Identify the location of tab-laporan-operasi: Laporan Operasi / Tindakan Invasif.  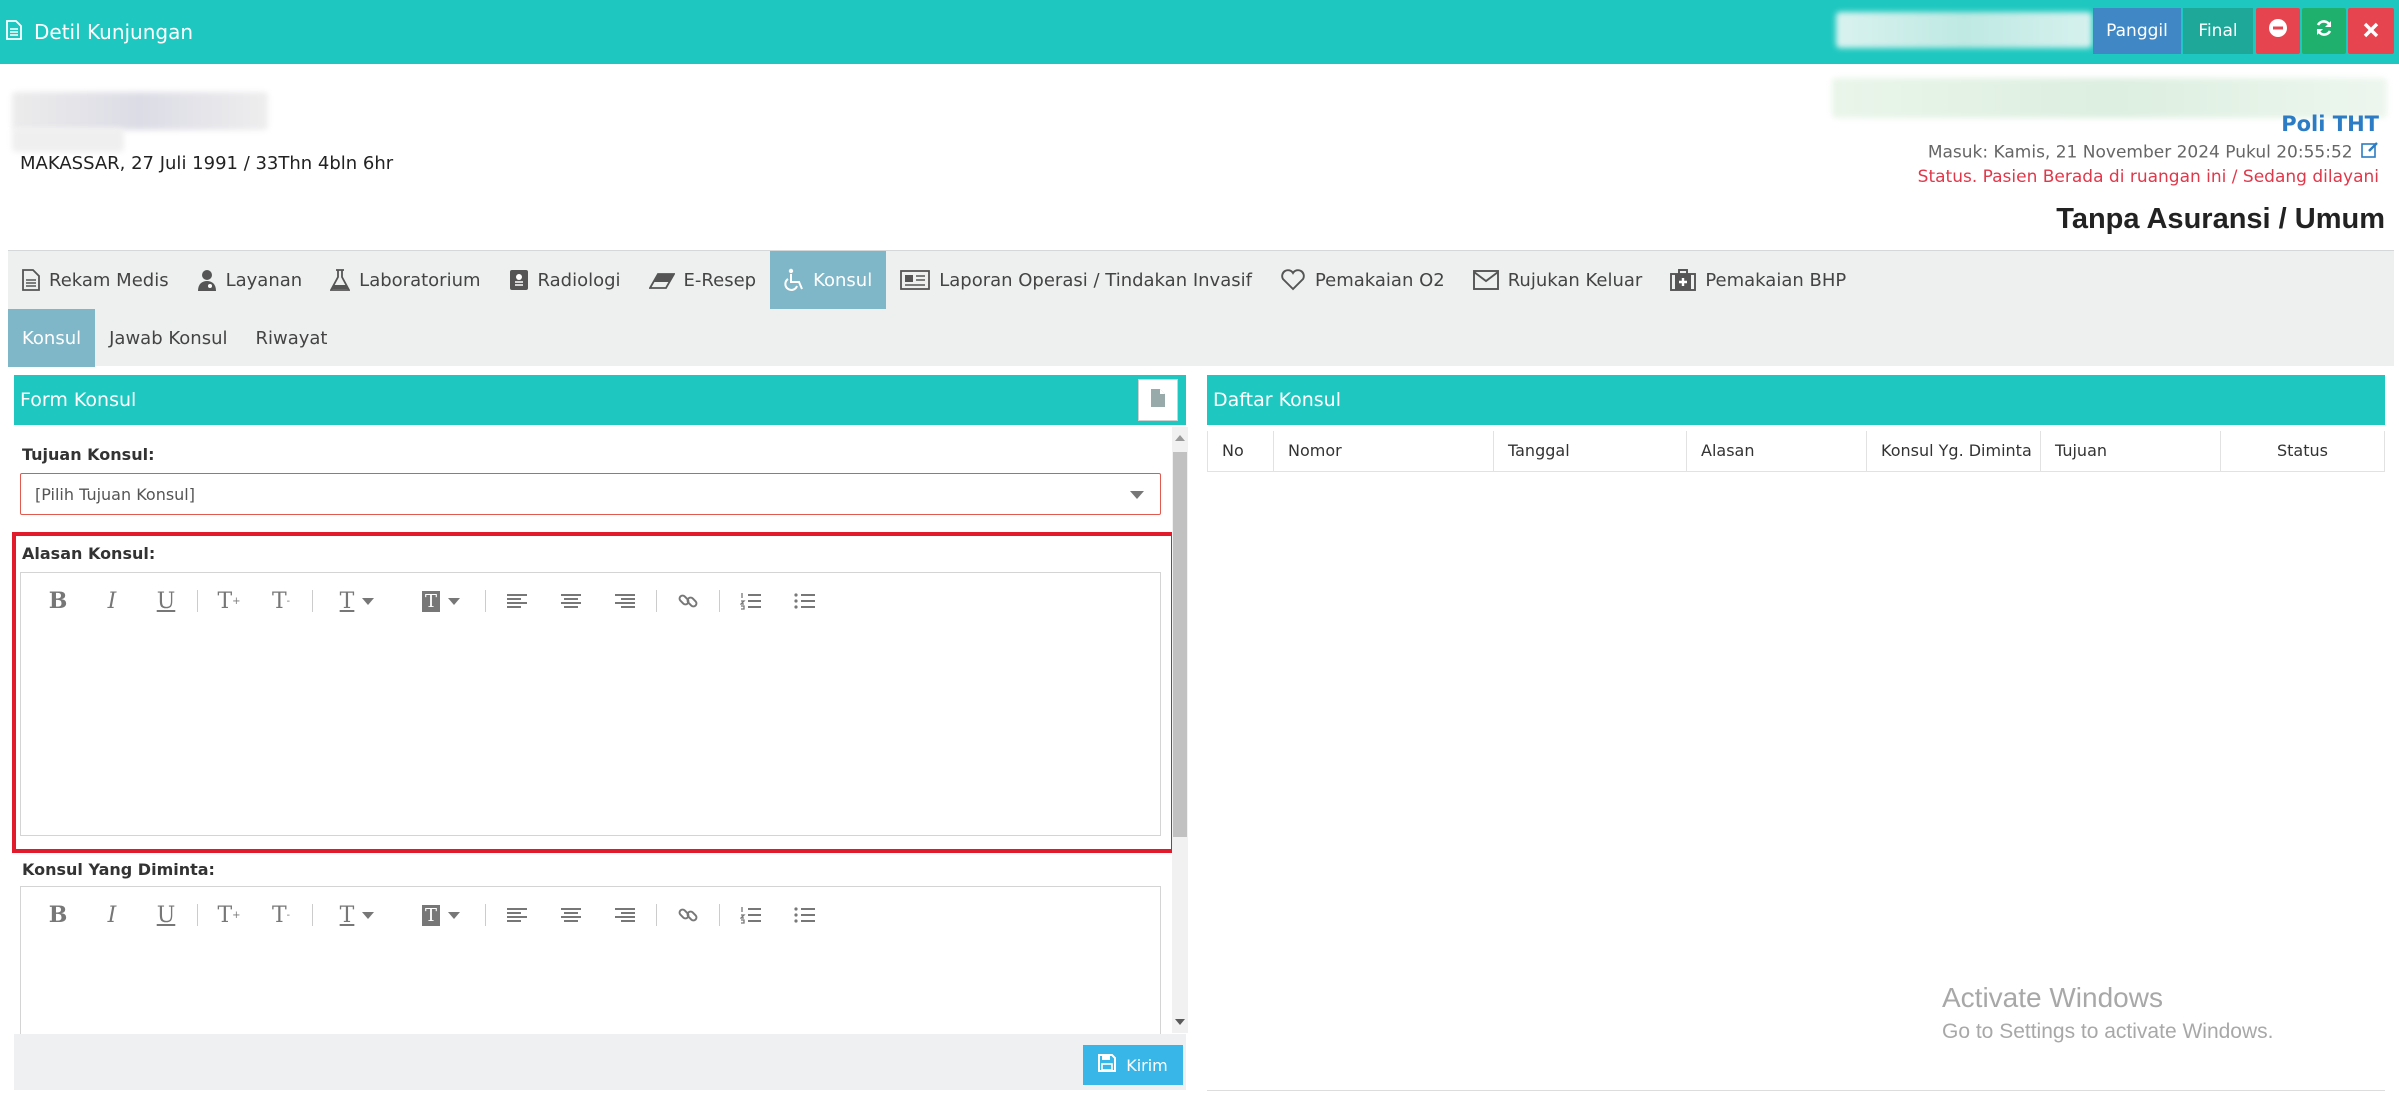
(1076, 280).